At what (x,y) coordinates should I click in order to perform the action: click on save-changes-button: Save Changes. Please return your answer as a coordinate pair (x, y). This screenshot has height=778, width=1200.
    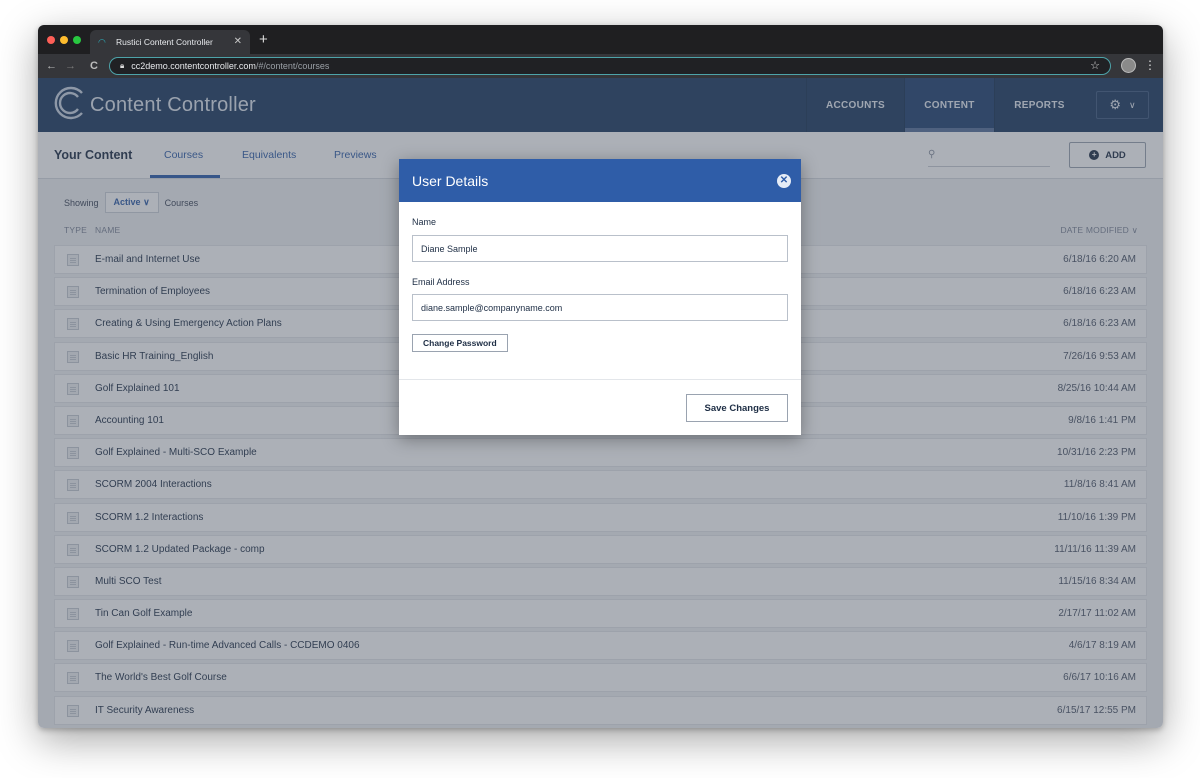
    Looking at the image, I should click on (737, 408).